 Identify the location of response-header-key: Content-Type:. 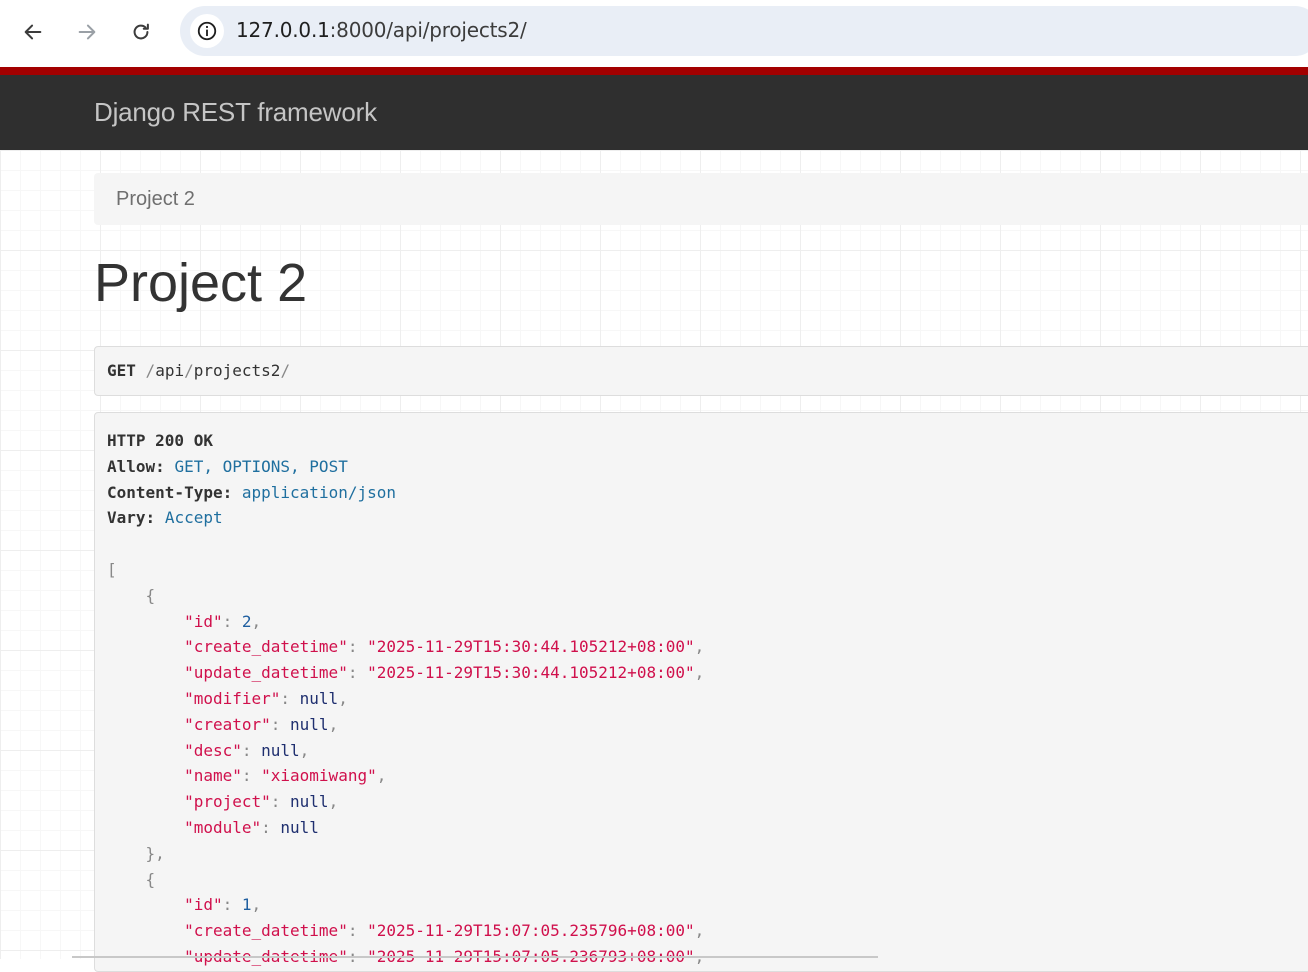
(170, 492).